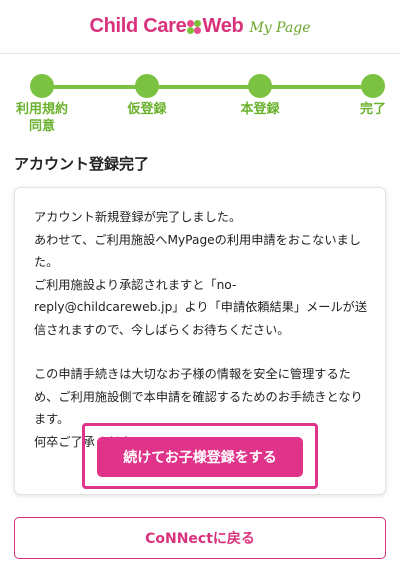  I want to click on continue-child-registration-button: 続けてお子様登録をする, so click(200, 457).